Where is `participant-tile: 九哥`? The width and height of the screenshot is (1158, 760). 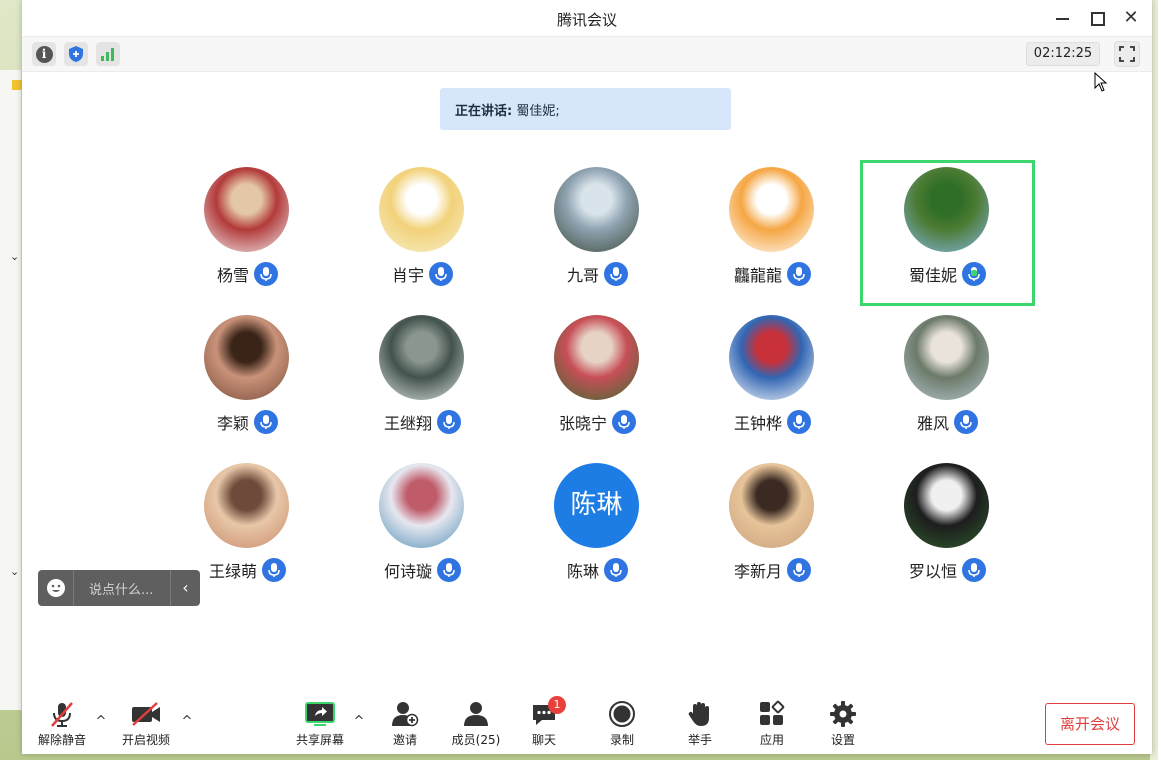 participant-tile: 九哥 is located at coordinates (597, 233).